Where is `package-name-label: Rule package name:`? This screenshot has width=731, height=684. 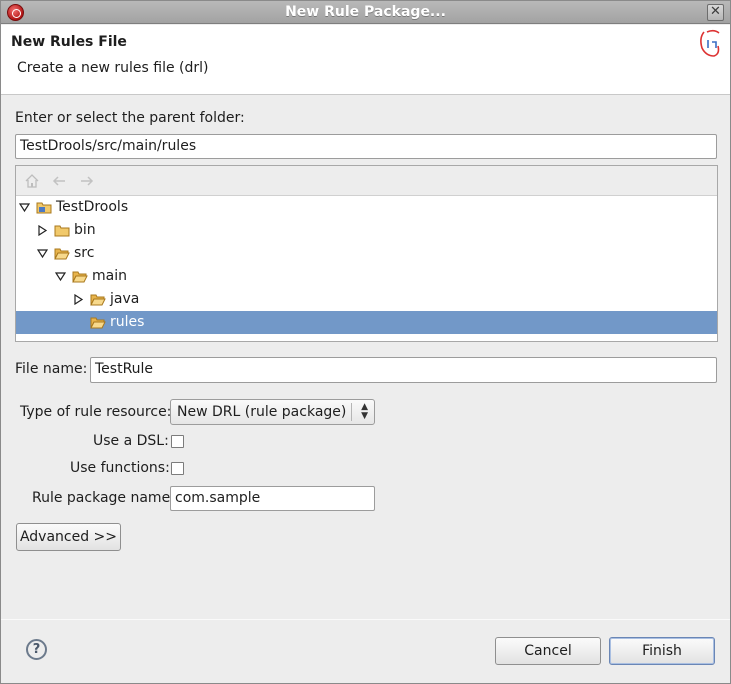 package-name-label: Rule package name: is located at coordinates (103, 498).